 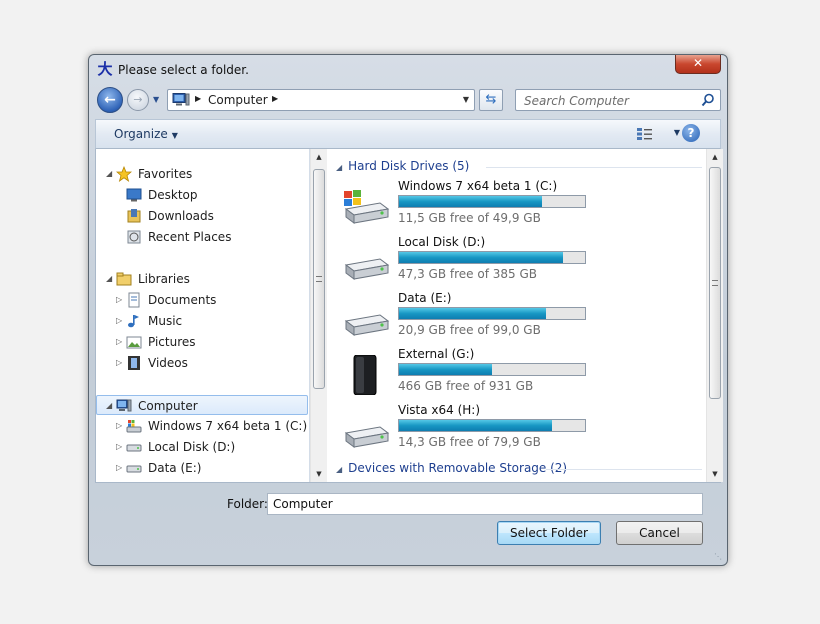 I want to click on nav-desktop: Desktop, so click(x=202, y=195).